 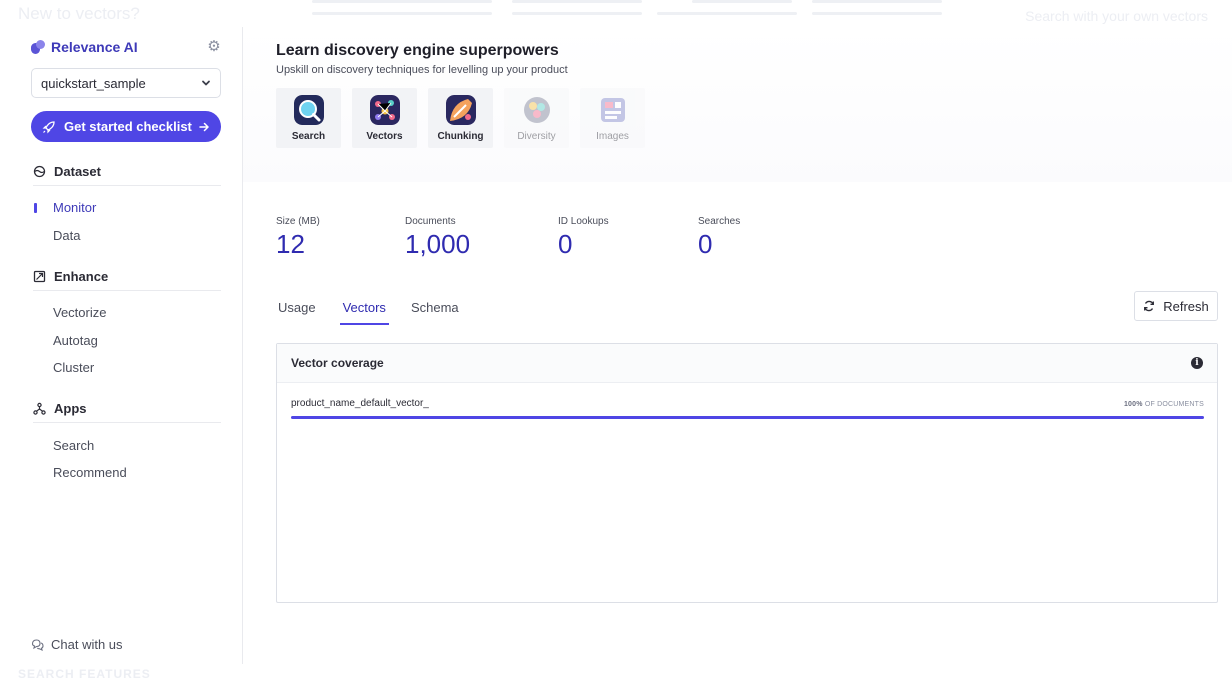 What do you see at coordinates (1174, 404) in the screenshot?
I see `coverage-percent-suffix: OF DOCUMENTS` at bounding box center [1174, 404].